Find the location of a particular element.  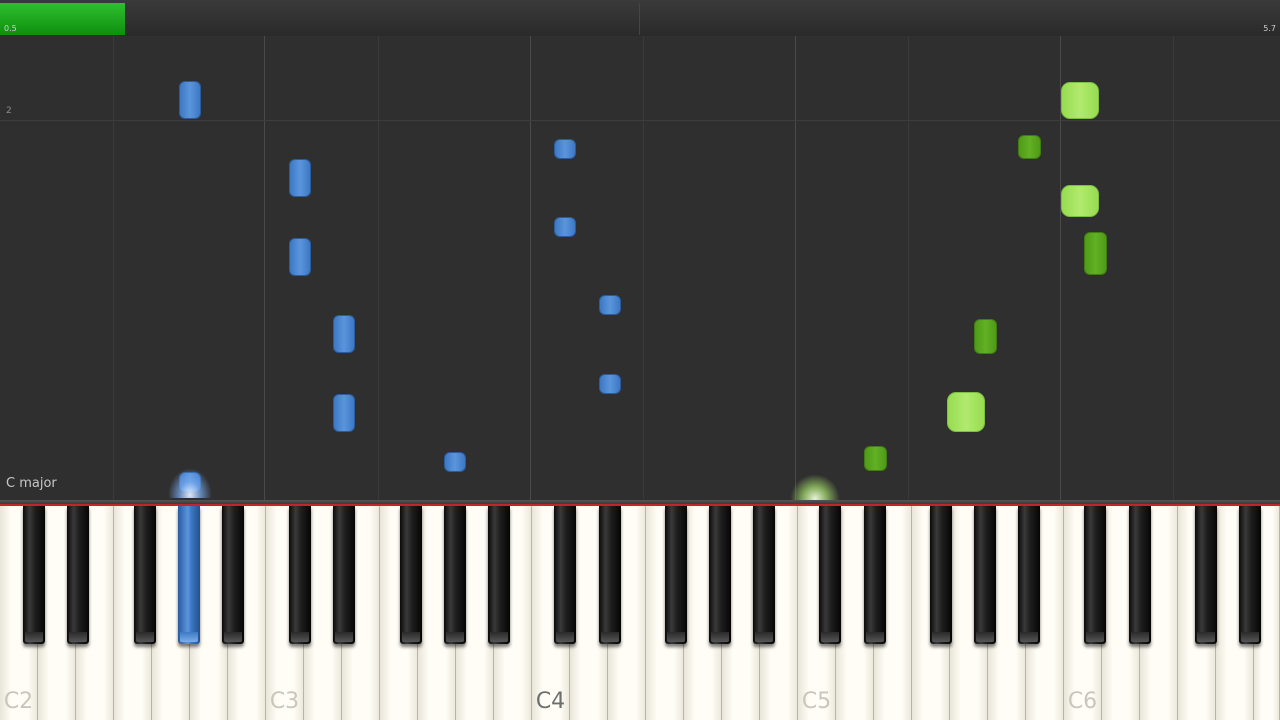

song-progress-bar: 0.5 5.7 is located at coordinates (640, 18).